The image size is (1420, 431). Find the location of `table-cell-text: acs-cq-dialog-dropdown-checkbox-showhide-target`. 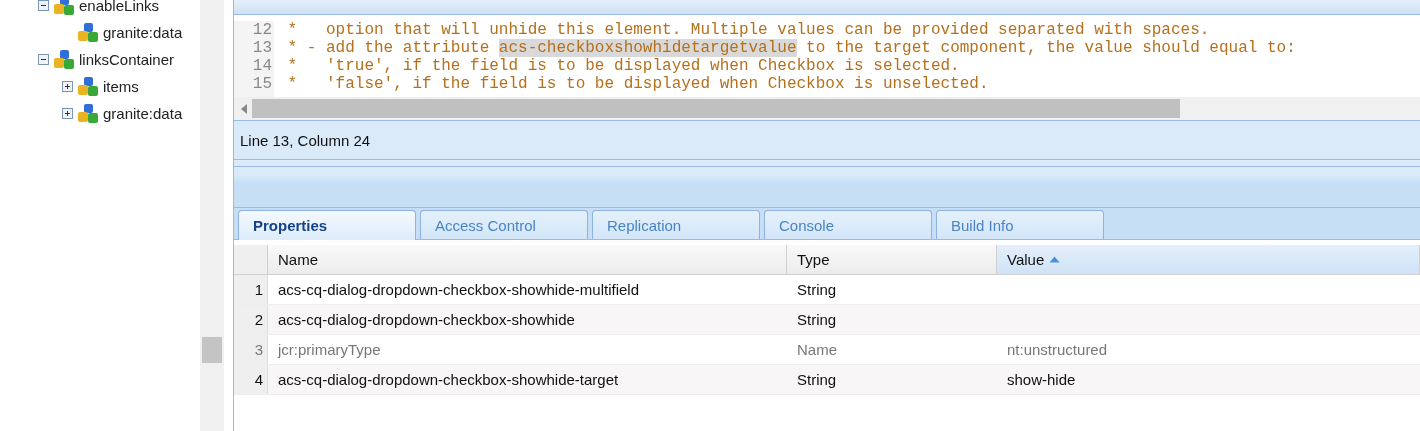

table-cell-text: acs-cq-dialog-dropdown-checkbox-showhide-target is located at coordinates (448, 380).